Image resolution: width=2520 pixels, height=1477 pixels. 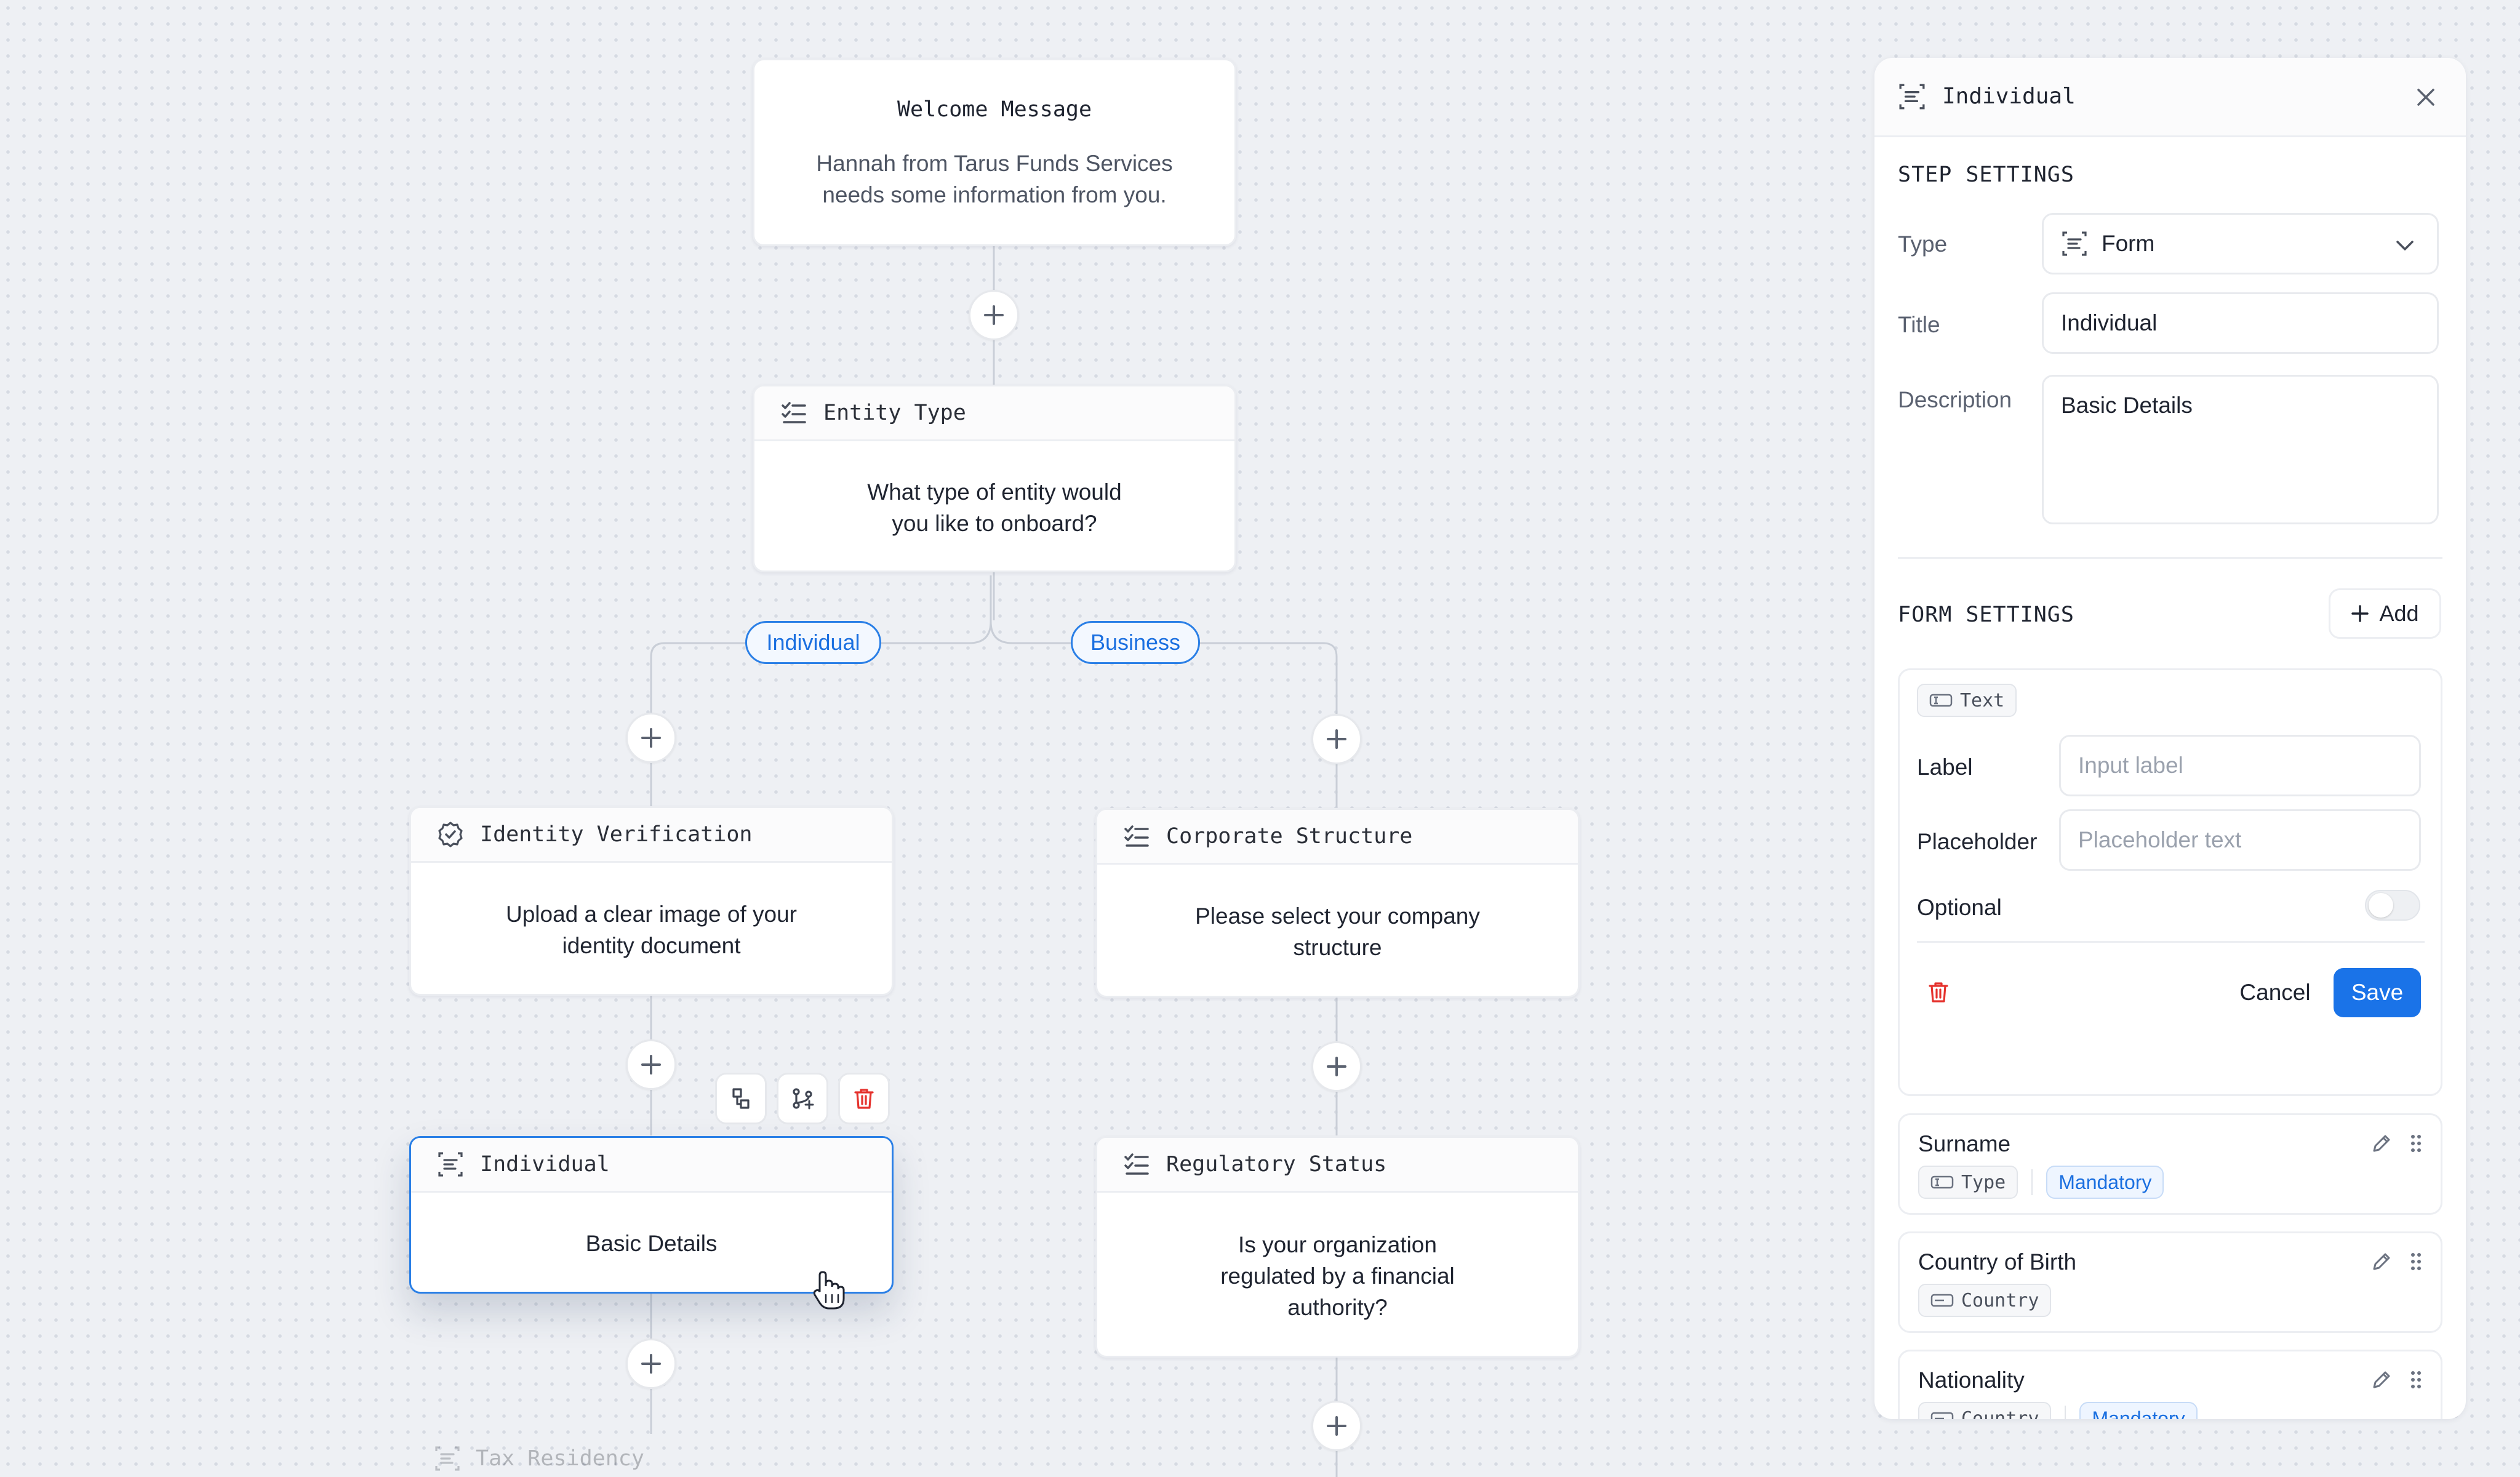 I want to click on form-field-title: Country of Birth, so click(x=1997, y=1262).